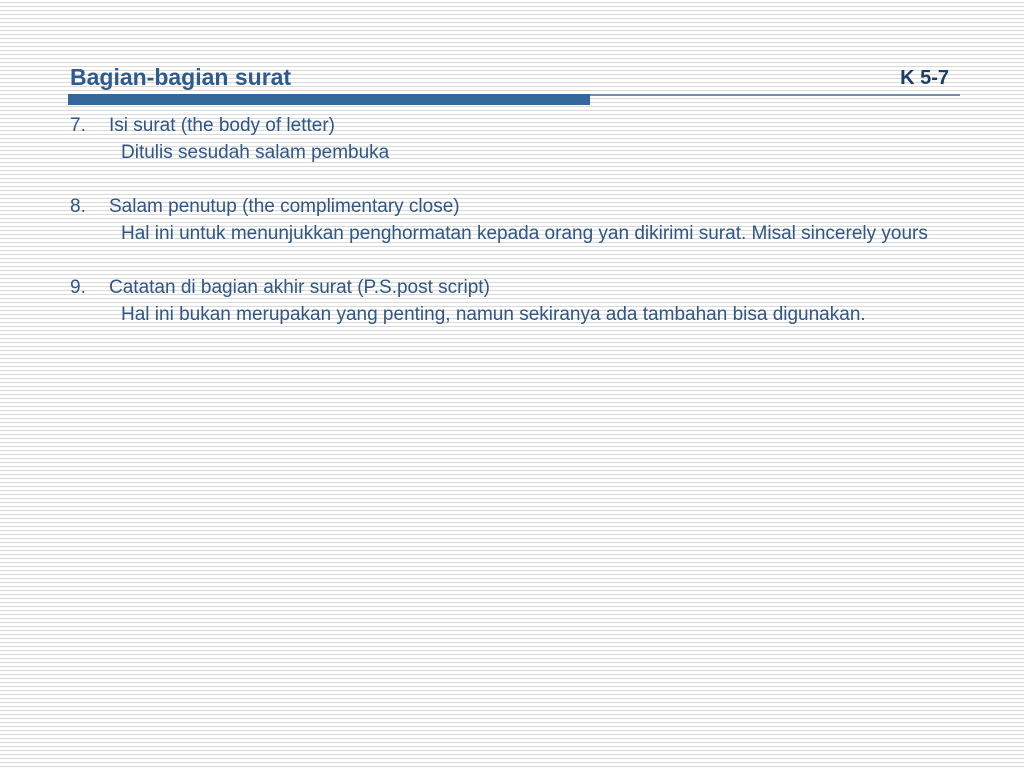 The width and height of the screenshot is (1024, 768). I want to click on title-underline-thin, so click(775, 95).